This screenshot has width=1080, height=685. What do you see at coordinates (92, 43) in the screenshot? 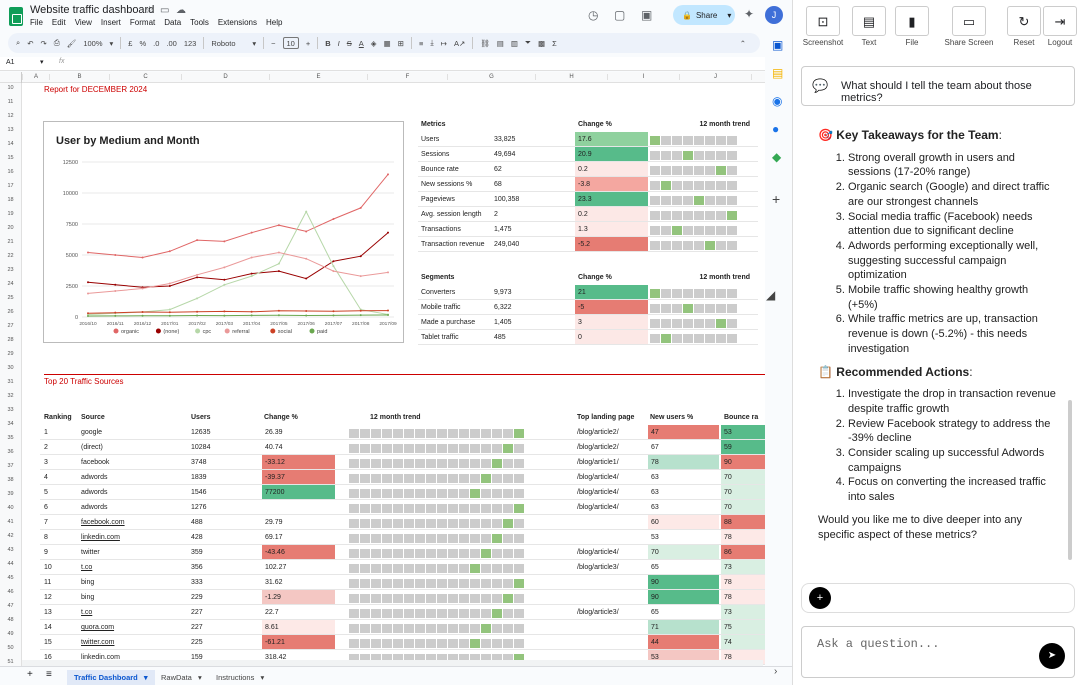
I see `zoom-select: 100%` at bounding box center [92, 43].